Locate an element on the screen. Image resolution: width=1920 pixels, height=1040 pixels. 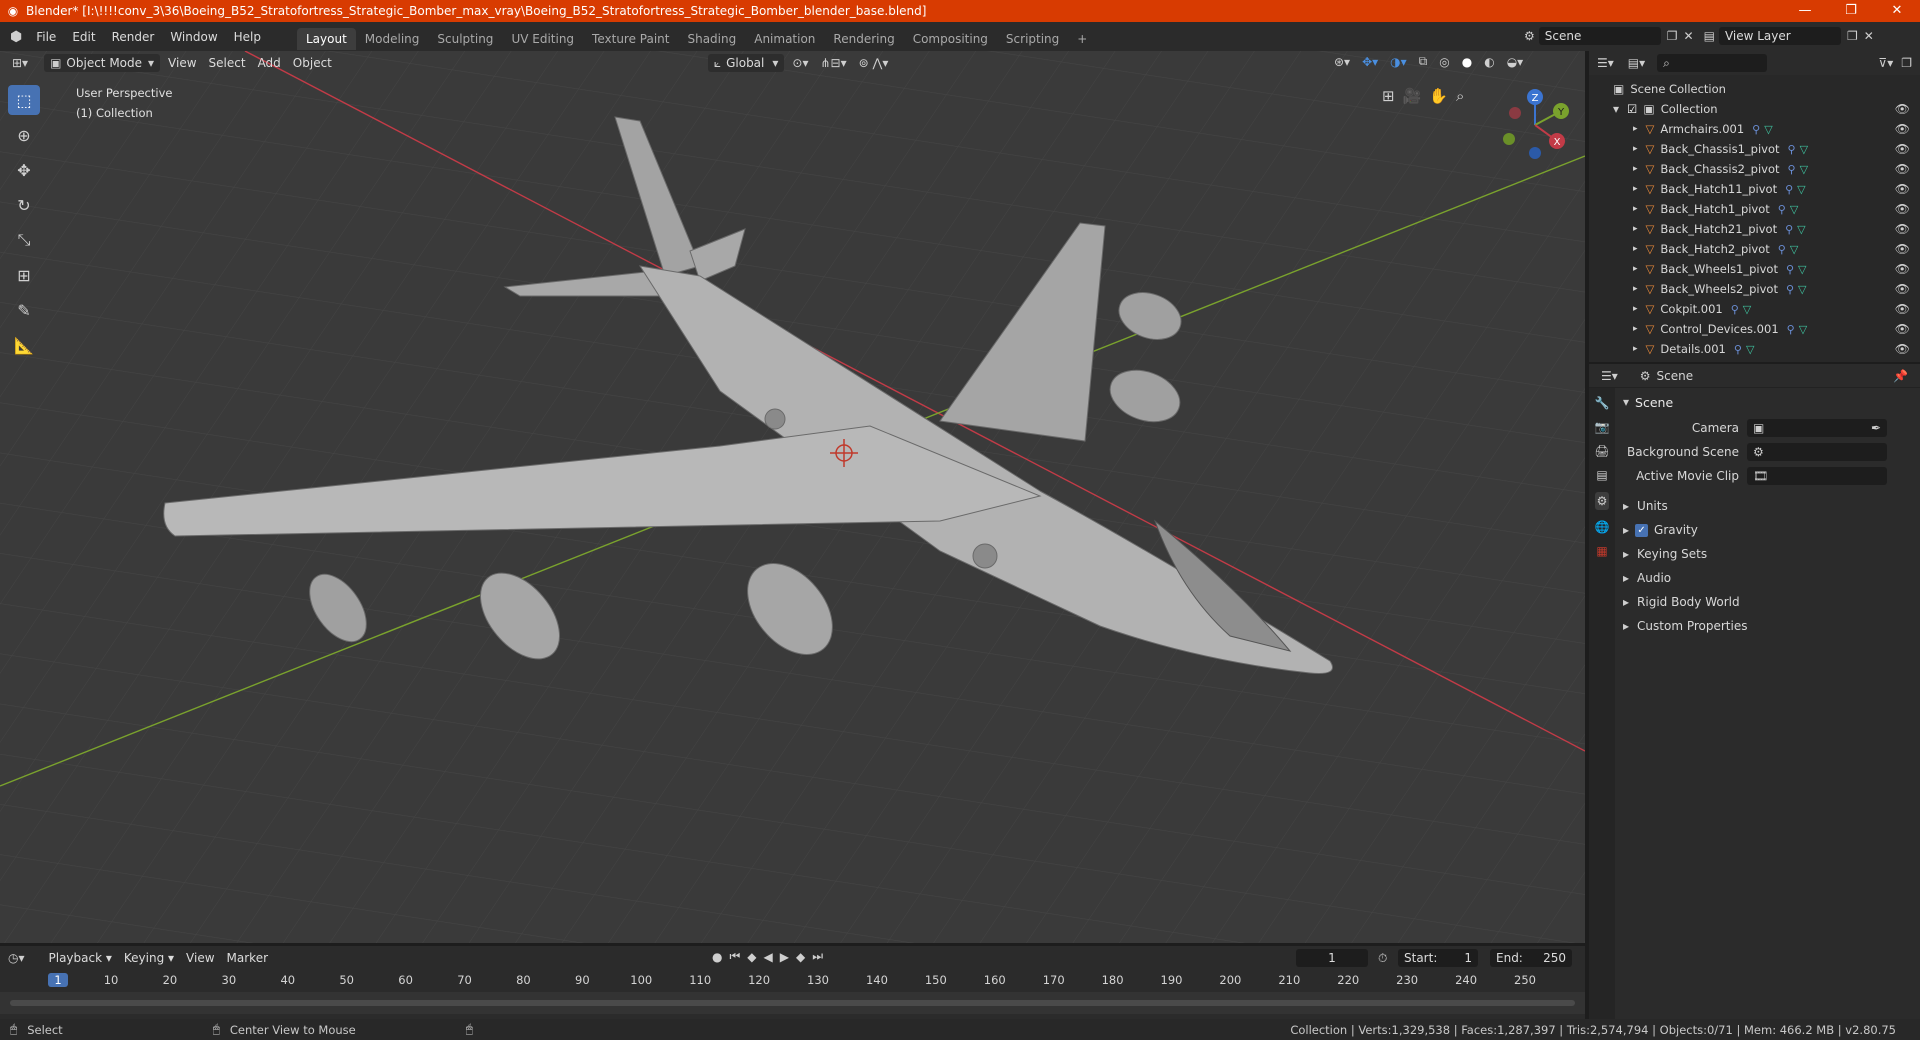
menu-playback: Playback ▾ is located at coordinates (80, 958).